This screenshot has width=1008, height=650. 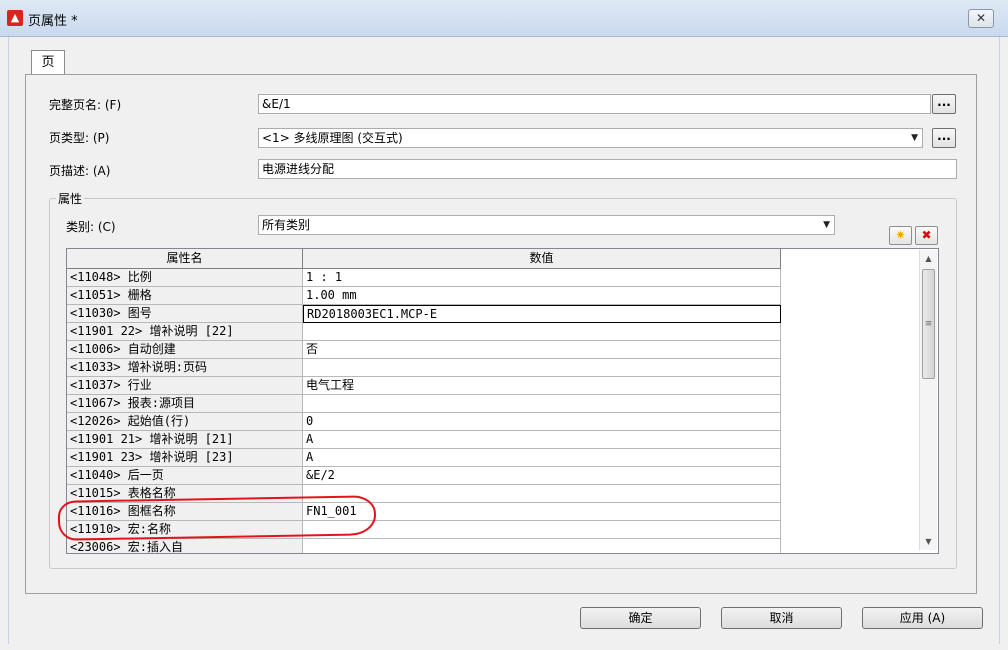 What do you see at coordinates (542, 476) in the screenshot?
I see `property-value-cell: &E/2` at bounding box center [542, 476].